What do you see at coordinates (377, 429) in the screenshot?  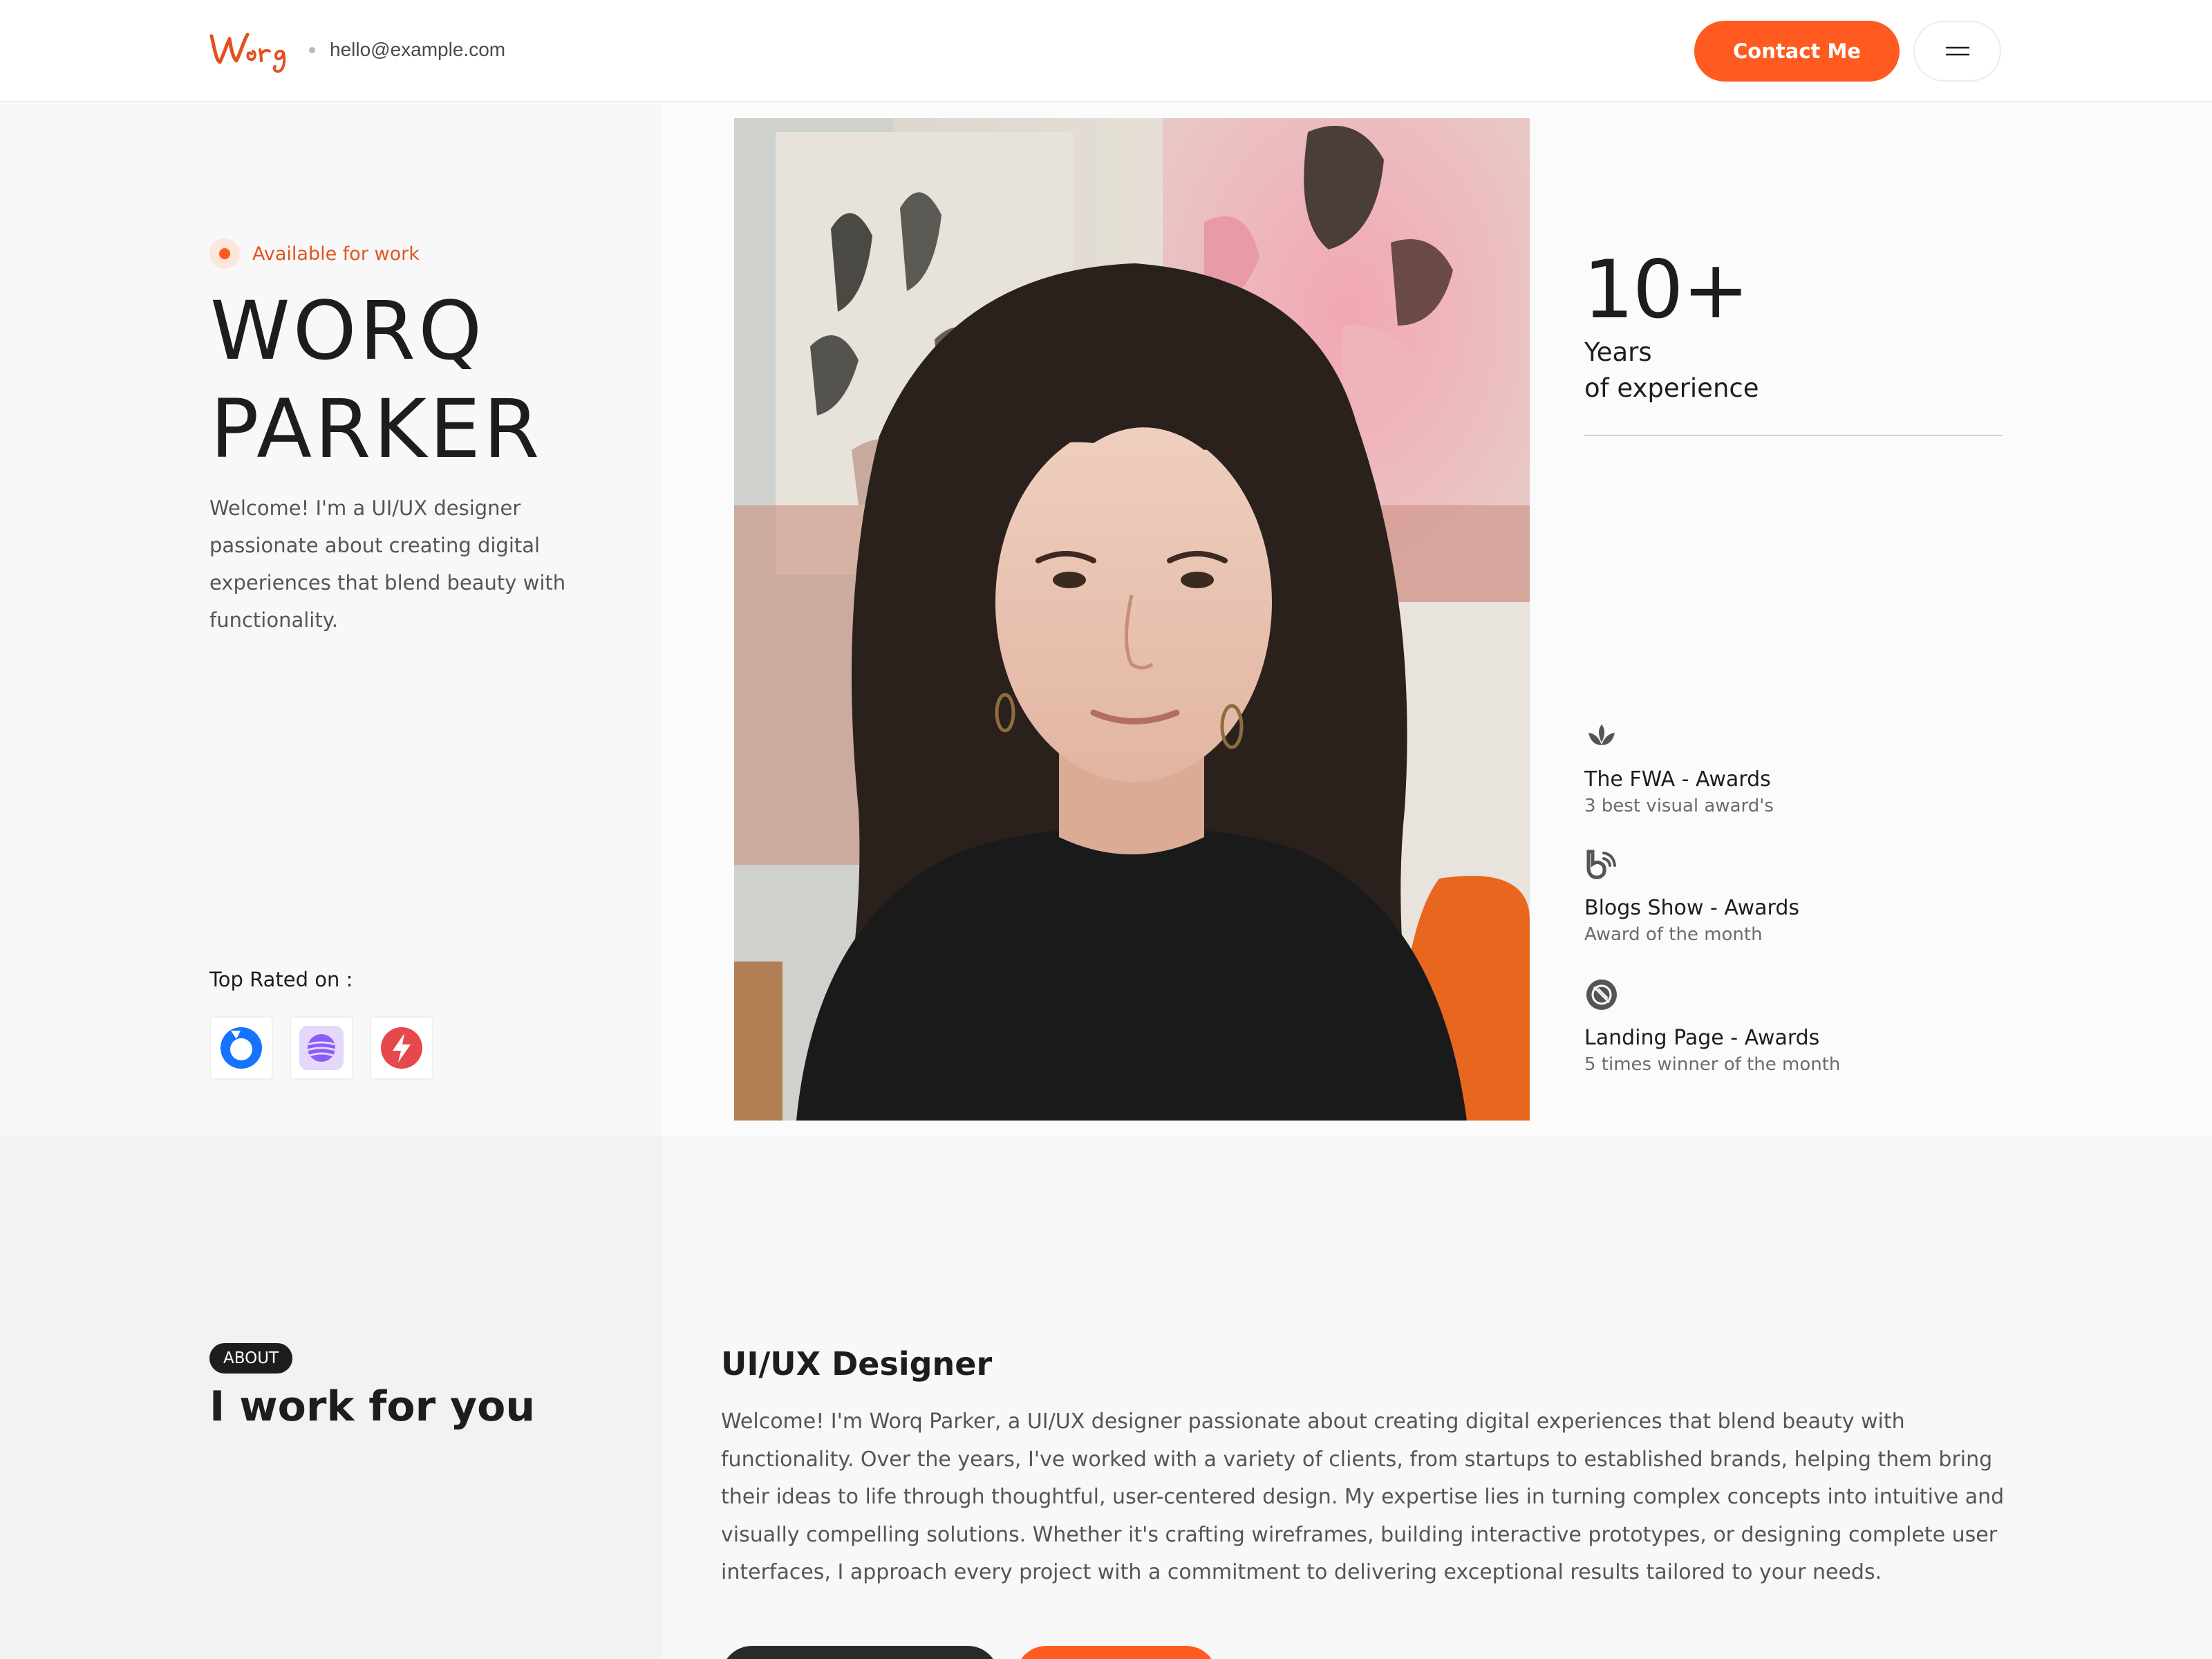 I see `hero-name-last: PARKER` at bounding box center [377, 429].